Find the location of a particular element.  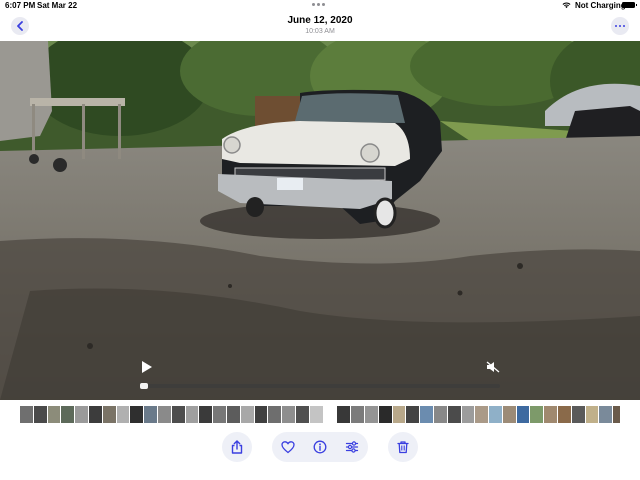

share-icon is located at coordinates (237, 447).